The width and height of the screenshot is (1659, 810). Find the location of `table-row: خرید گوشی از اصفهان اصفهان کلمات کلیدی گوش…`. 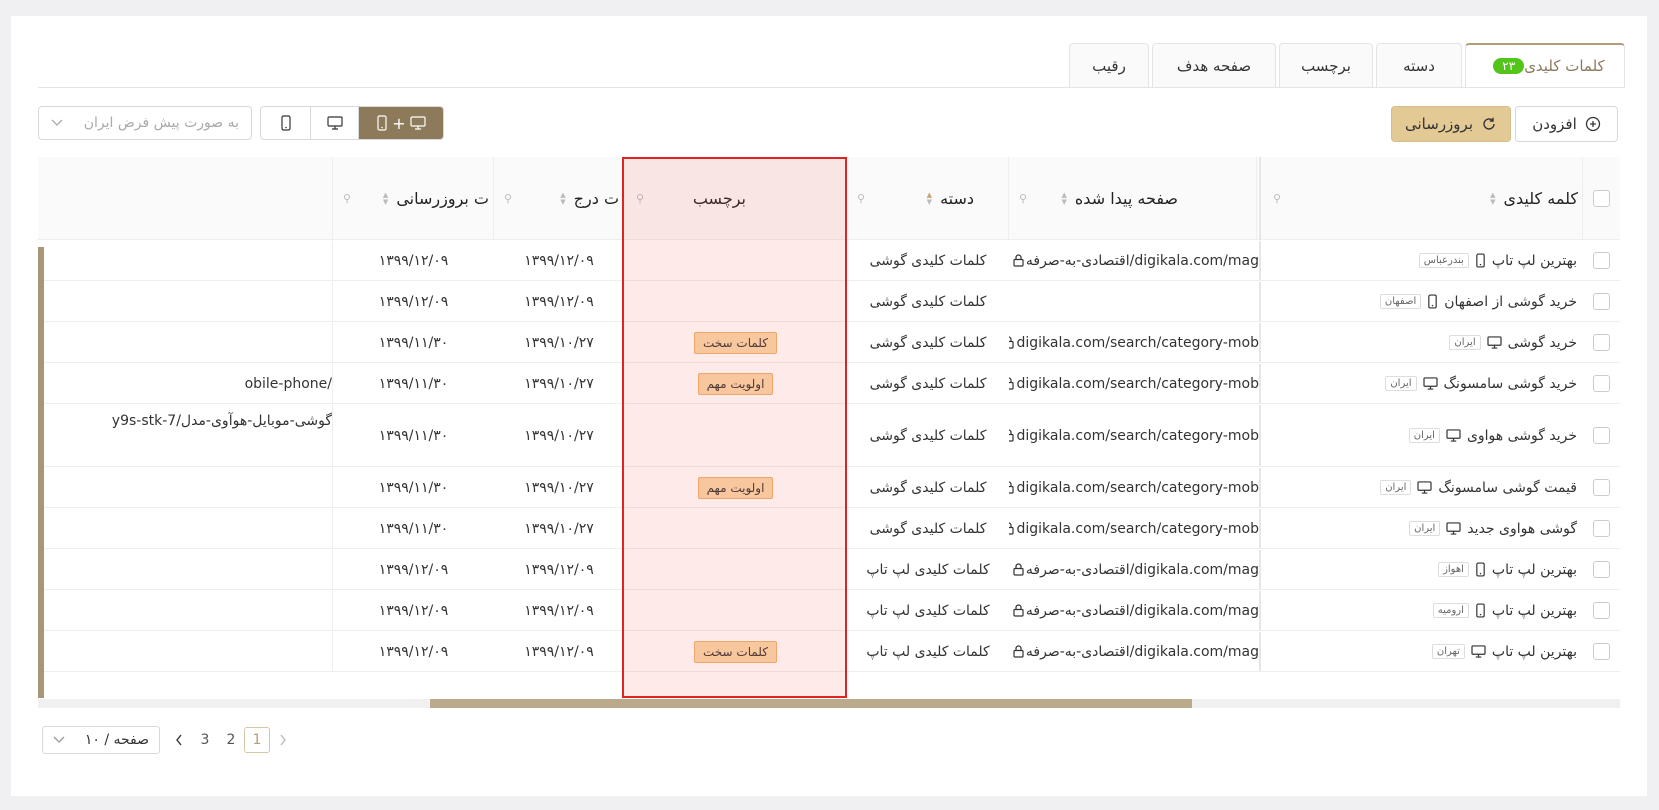

table-row: خرید گوشی از اصفهان اصفهان کلمات کلیدی گوش… is located at coordinates (829, 302).